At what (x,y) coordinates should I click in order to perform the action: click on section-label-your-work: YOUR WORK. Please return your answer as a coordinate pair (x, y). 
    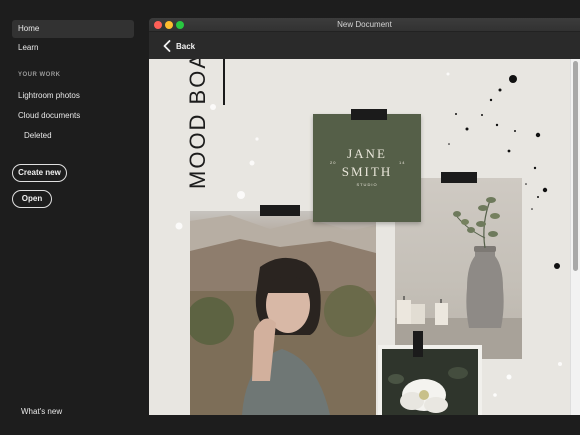
    Looking at the image, I should click on (39, 75).